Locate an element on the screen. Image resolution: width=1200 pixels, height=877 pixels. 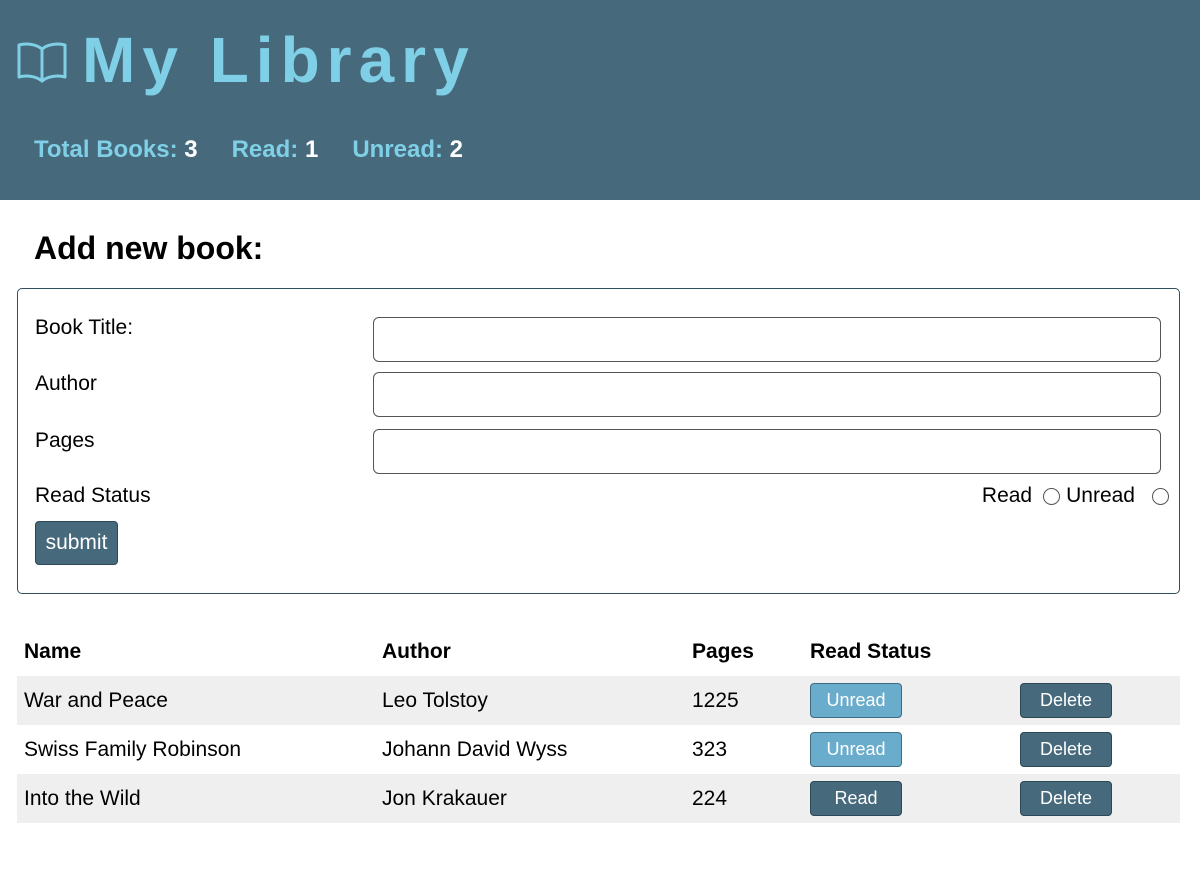
column-header-pages: Pages is located at coordinates (723, 651).